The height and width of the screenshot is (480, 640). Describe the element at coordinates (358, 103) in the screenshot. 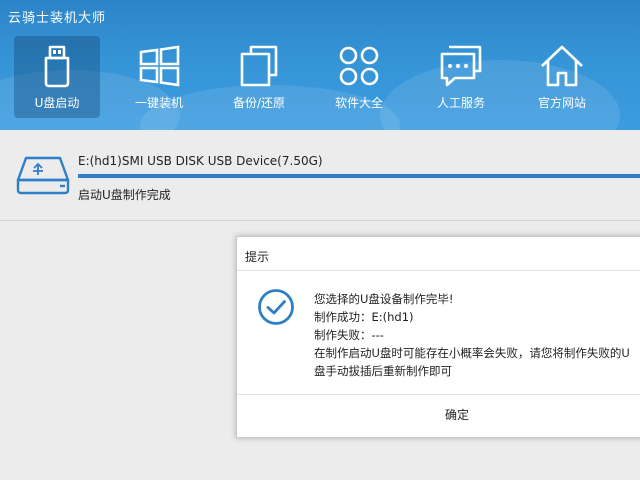

I see `nav-label: 软件大全` at that location.